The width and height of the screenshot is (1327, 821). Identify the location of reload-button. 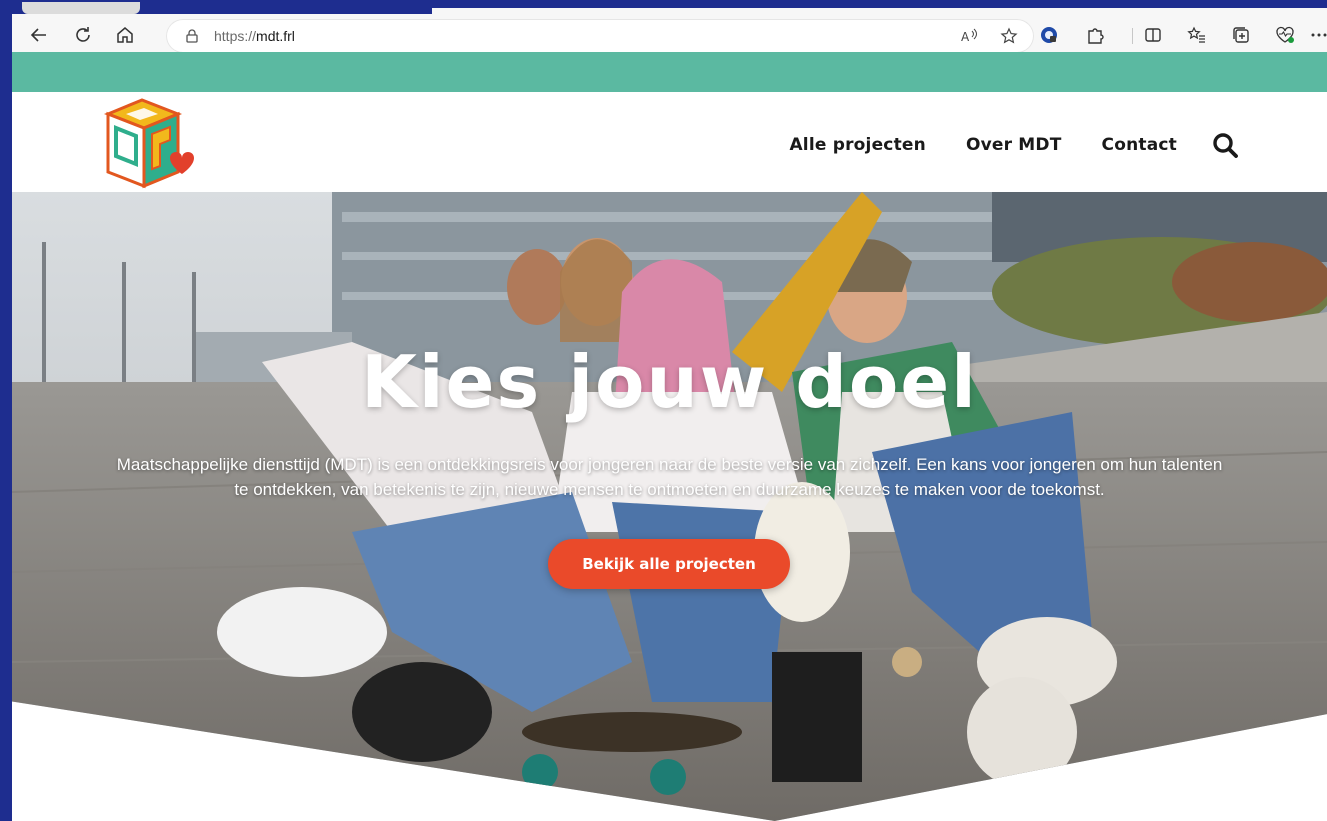
(83, 35).